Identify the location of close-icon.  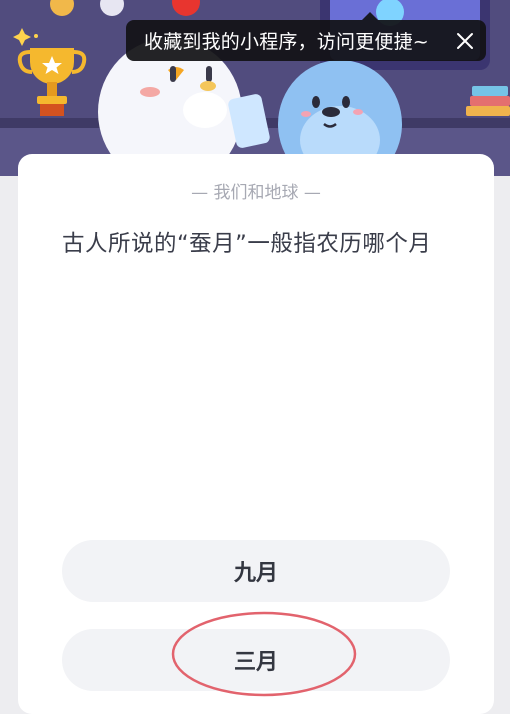
(465, 41).